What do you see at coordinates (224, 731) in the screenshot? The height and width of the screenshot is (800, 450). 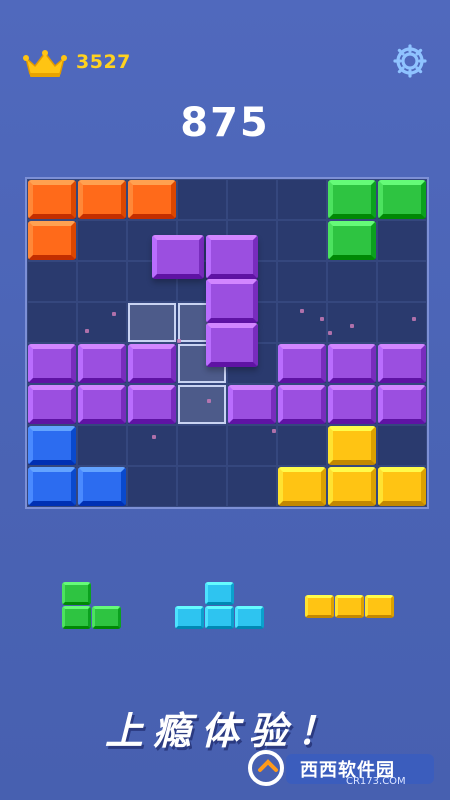 I see `slogan-text: 上瘾体验！` at bounding box center [224, 731].